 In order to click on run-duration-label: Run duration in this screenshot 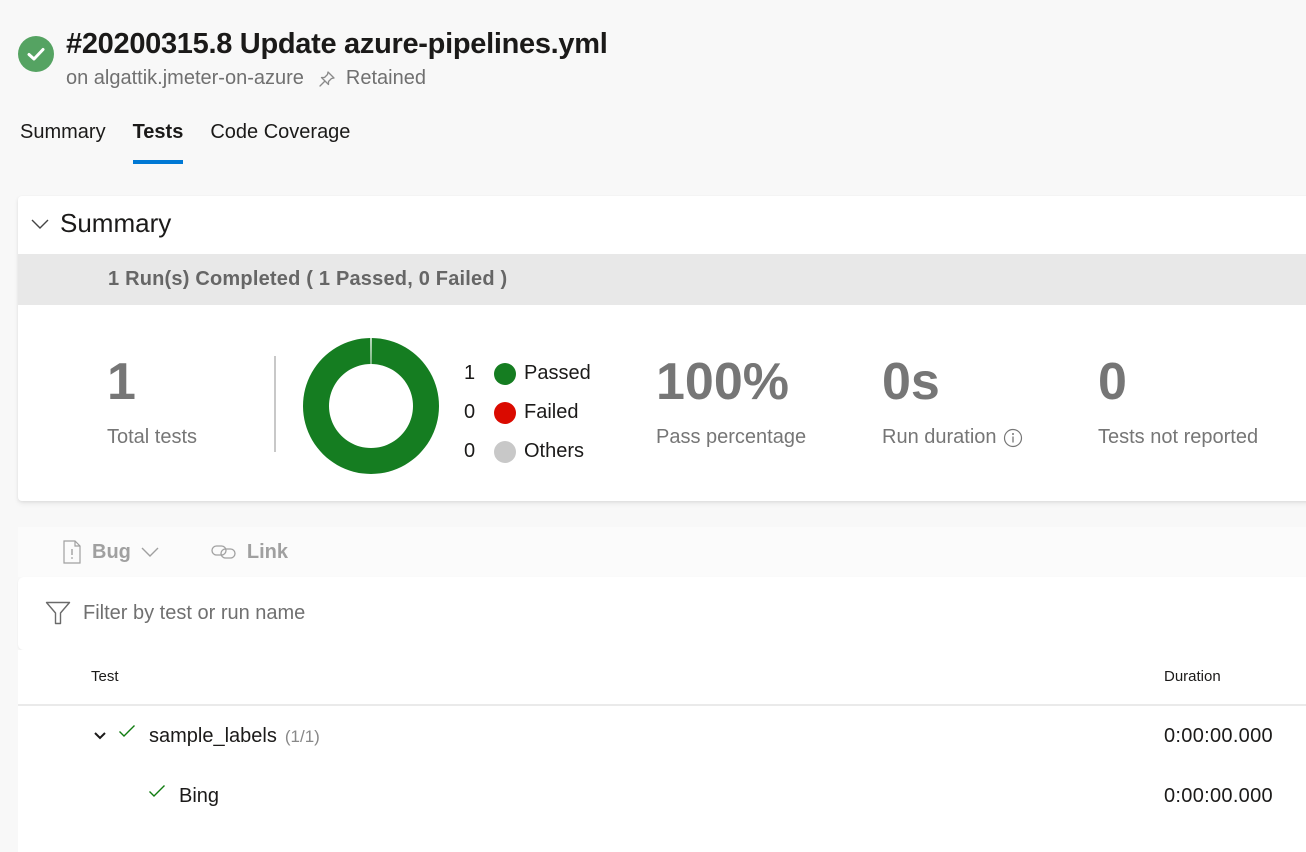, I will do `click(939, 437)`.